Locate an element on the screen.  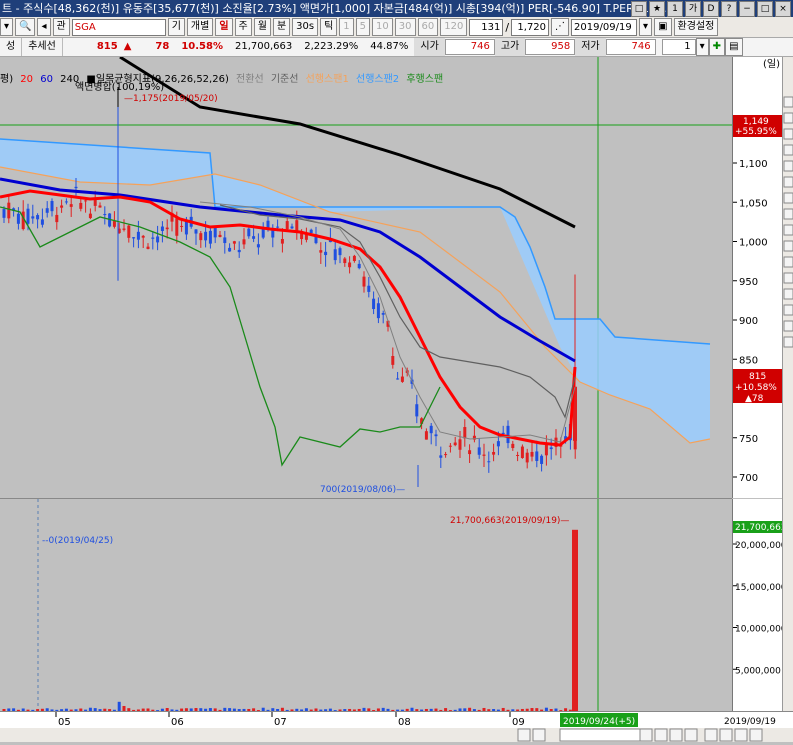
window-button-8: × is located at coordinates (783, 9).